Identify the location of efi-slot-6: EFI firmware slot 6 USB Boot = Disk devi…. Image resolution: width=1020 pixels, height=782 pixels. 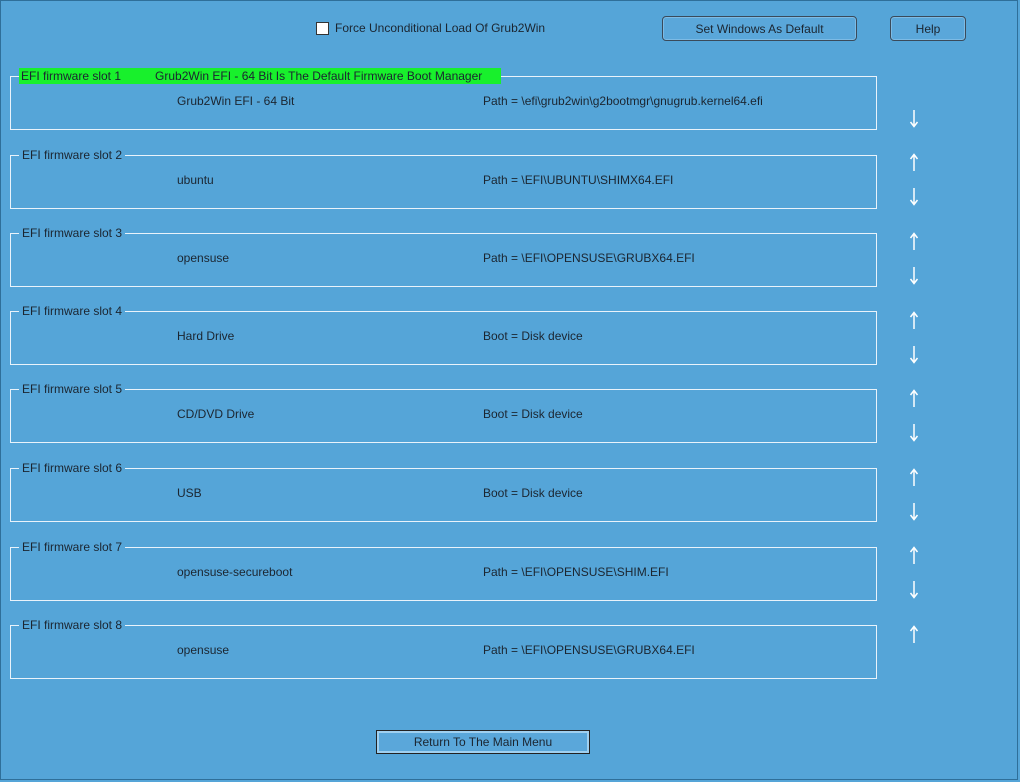
(443, 491).